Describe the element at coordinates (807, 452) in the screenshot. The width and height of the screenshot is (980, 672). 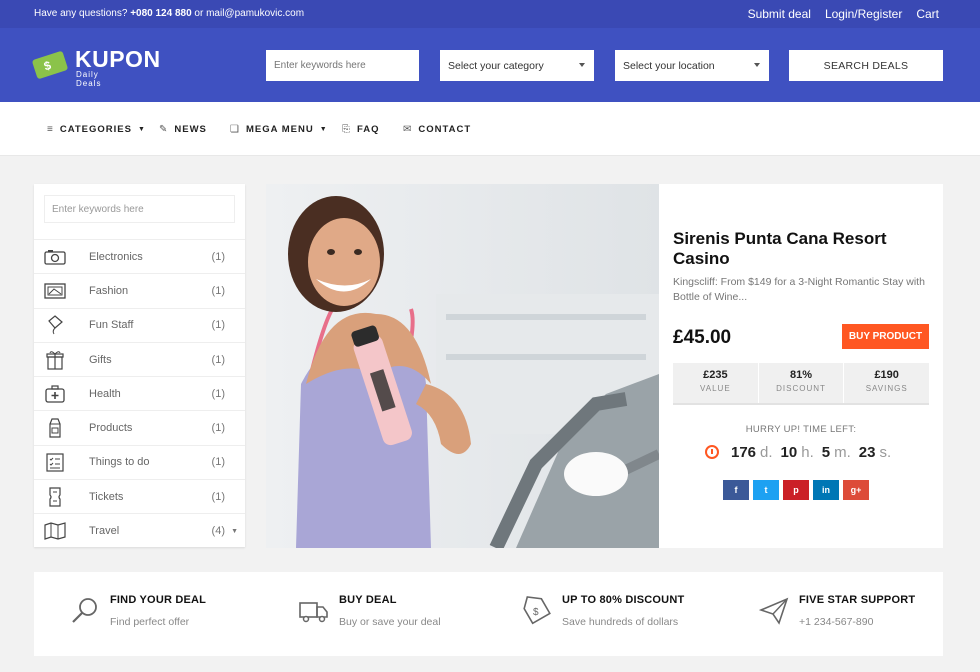
I see `timer-hours-unit: h.` at that location.